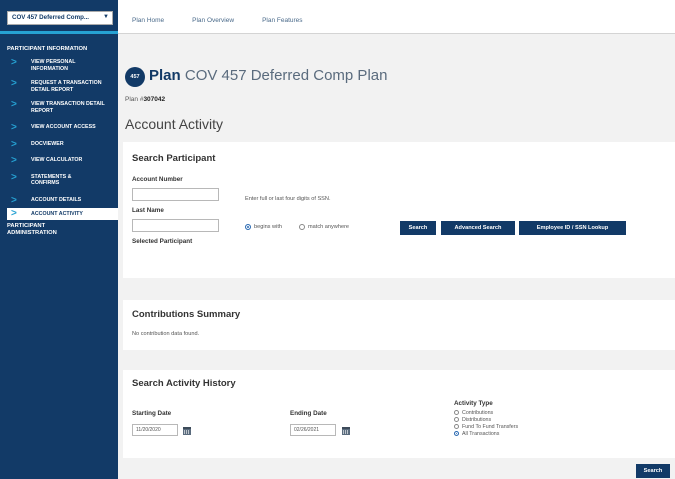  Describe the element at coordinates (174, 158) in the screenshot. I see `search-participant-title: Search Participant` at that location.